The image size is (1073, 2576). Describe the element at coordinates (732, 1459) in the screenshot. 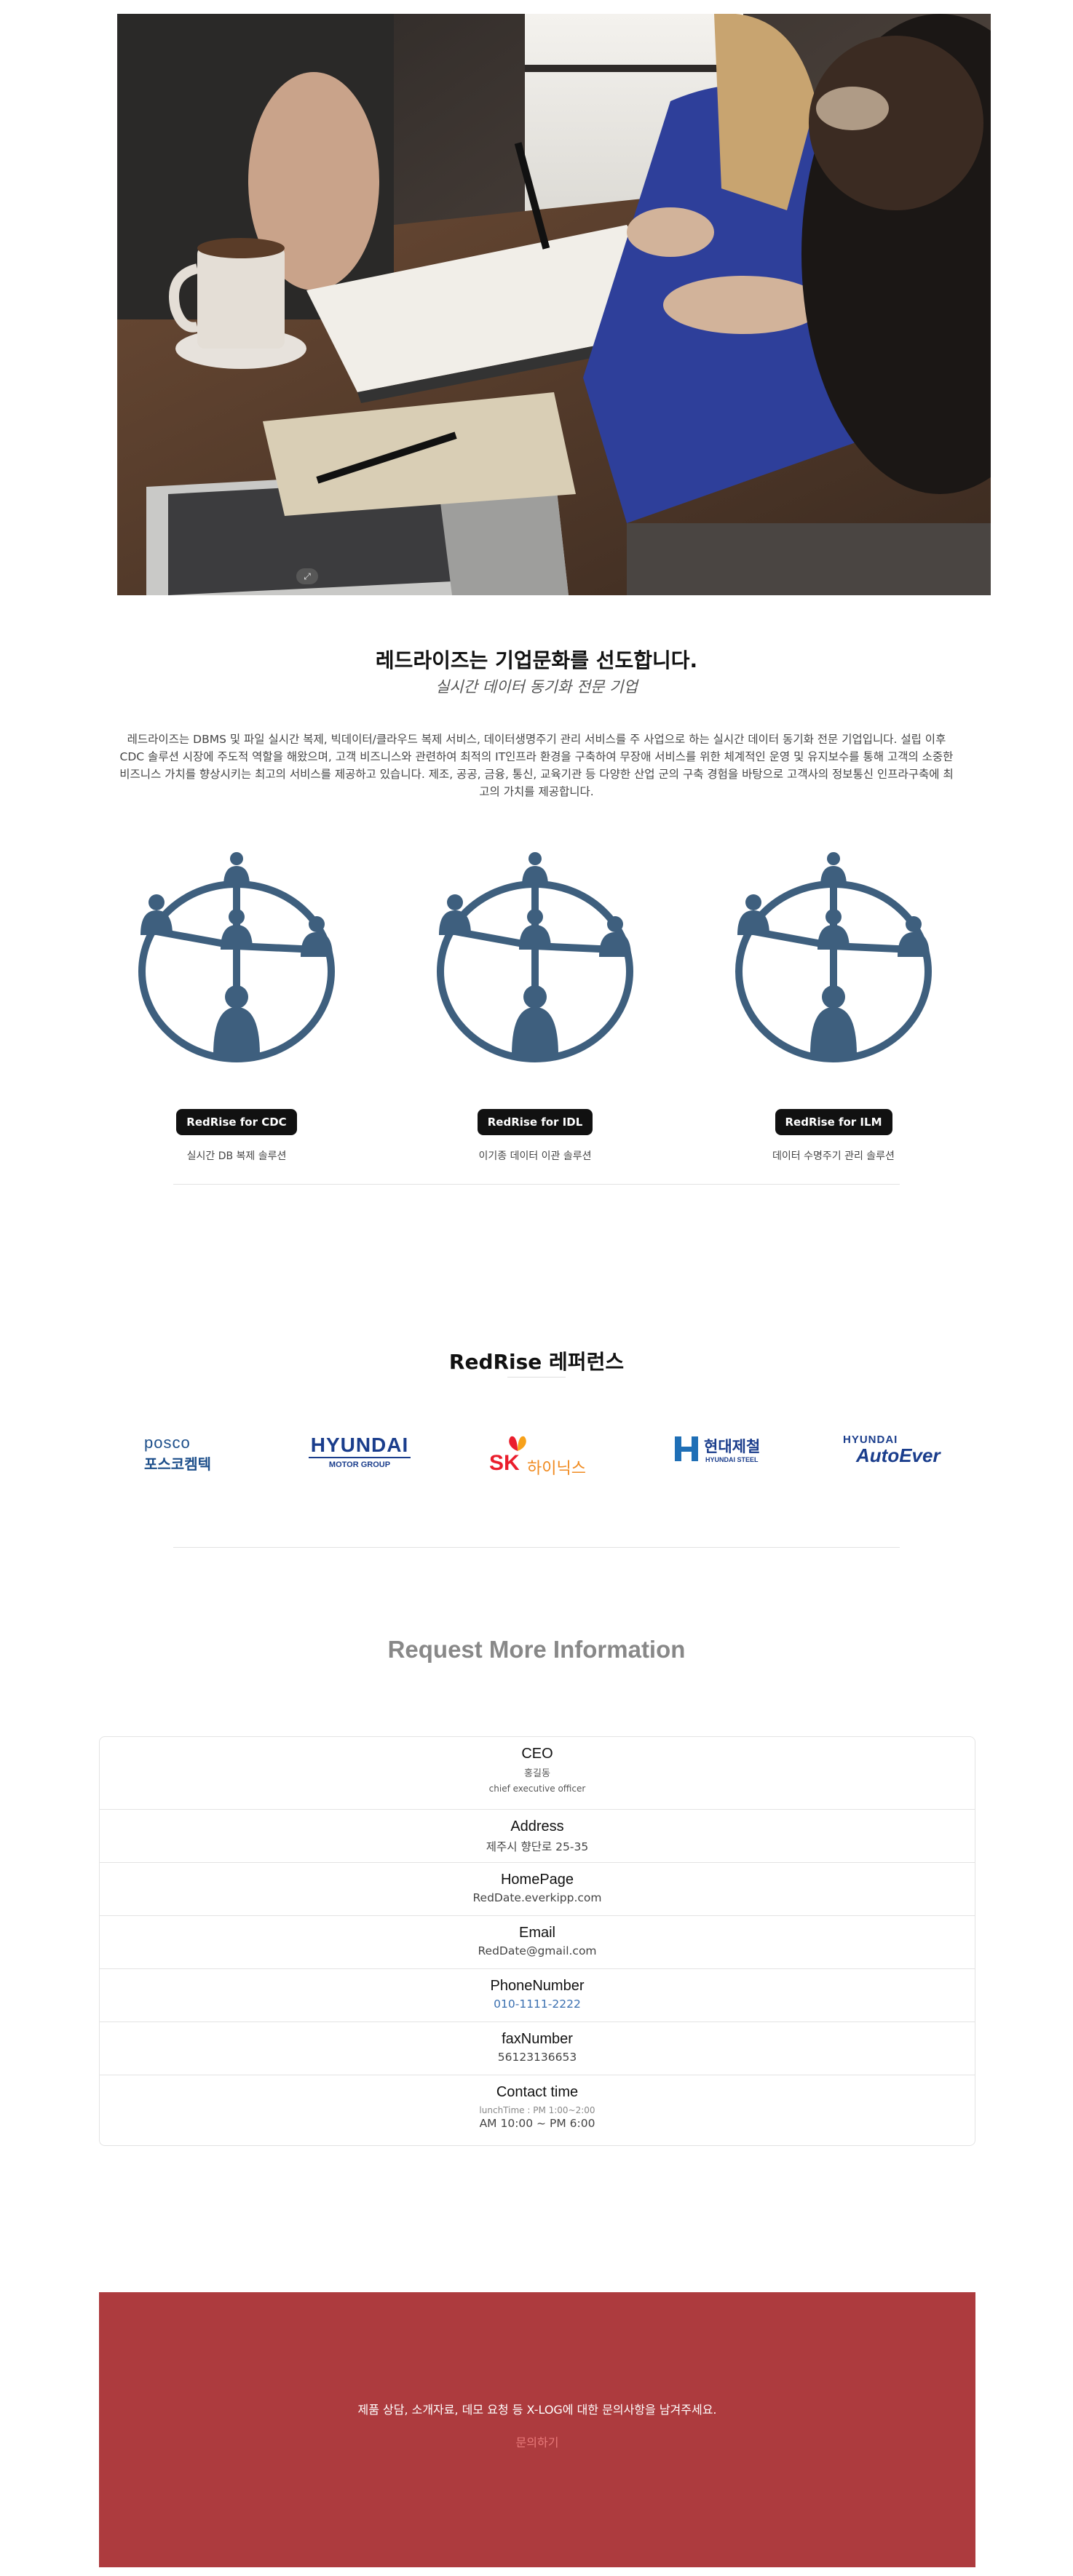

I see `hyundai-steel-sub: HYUNDAI STEEL` at that location.